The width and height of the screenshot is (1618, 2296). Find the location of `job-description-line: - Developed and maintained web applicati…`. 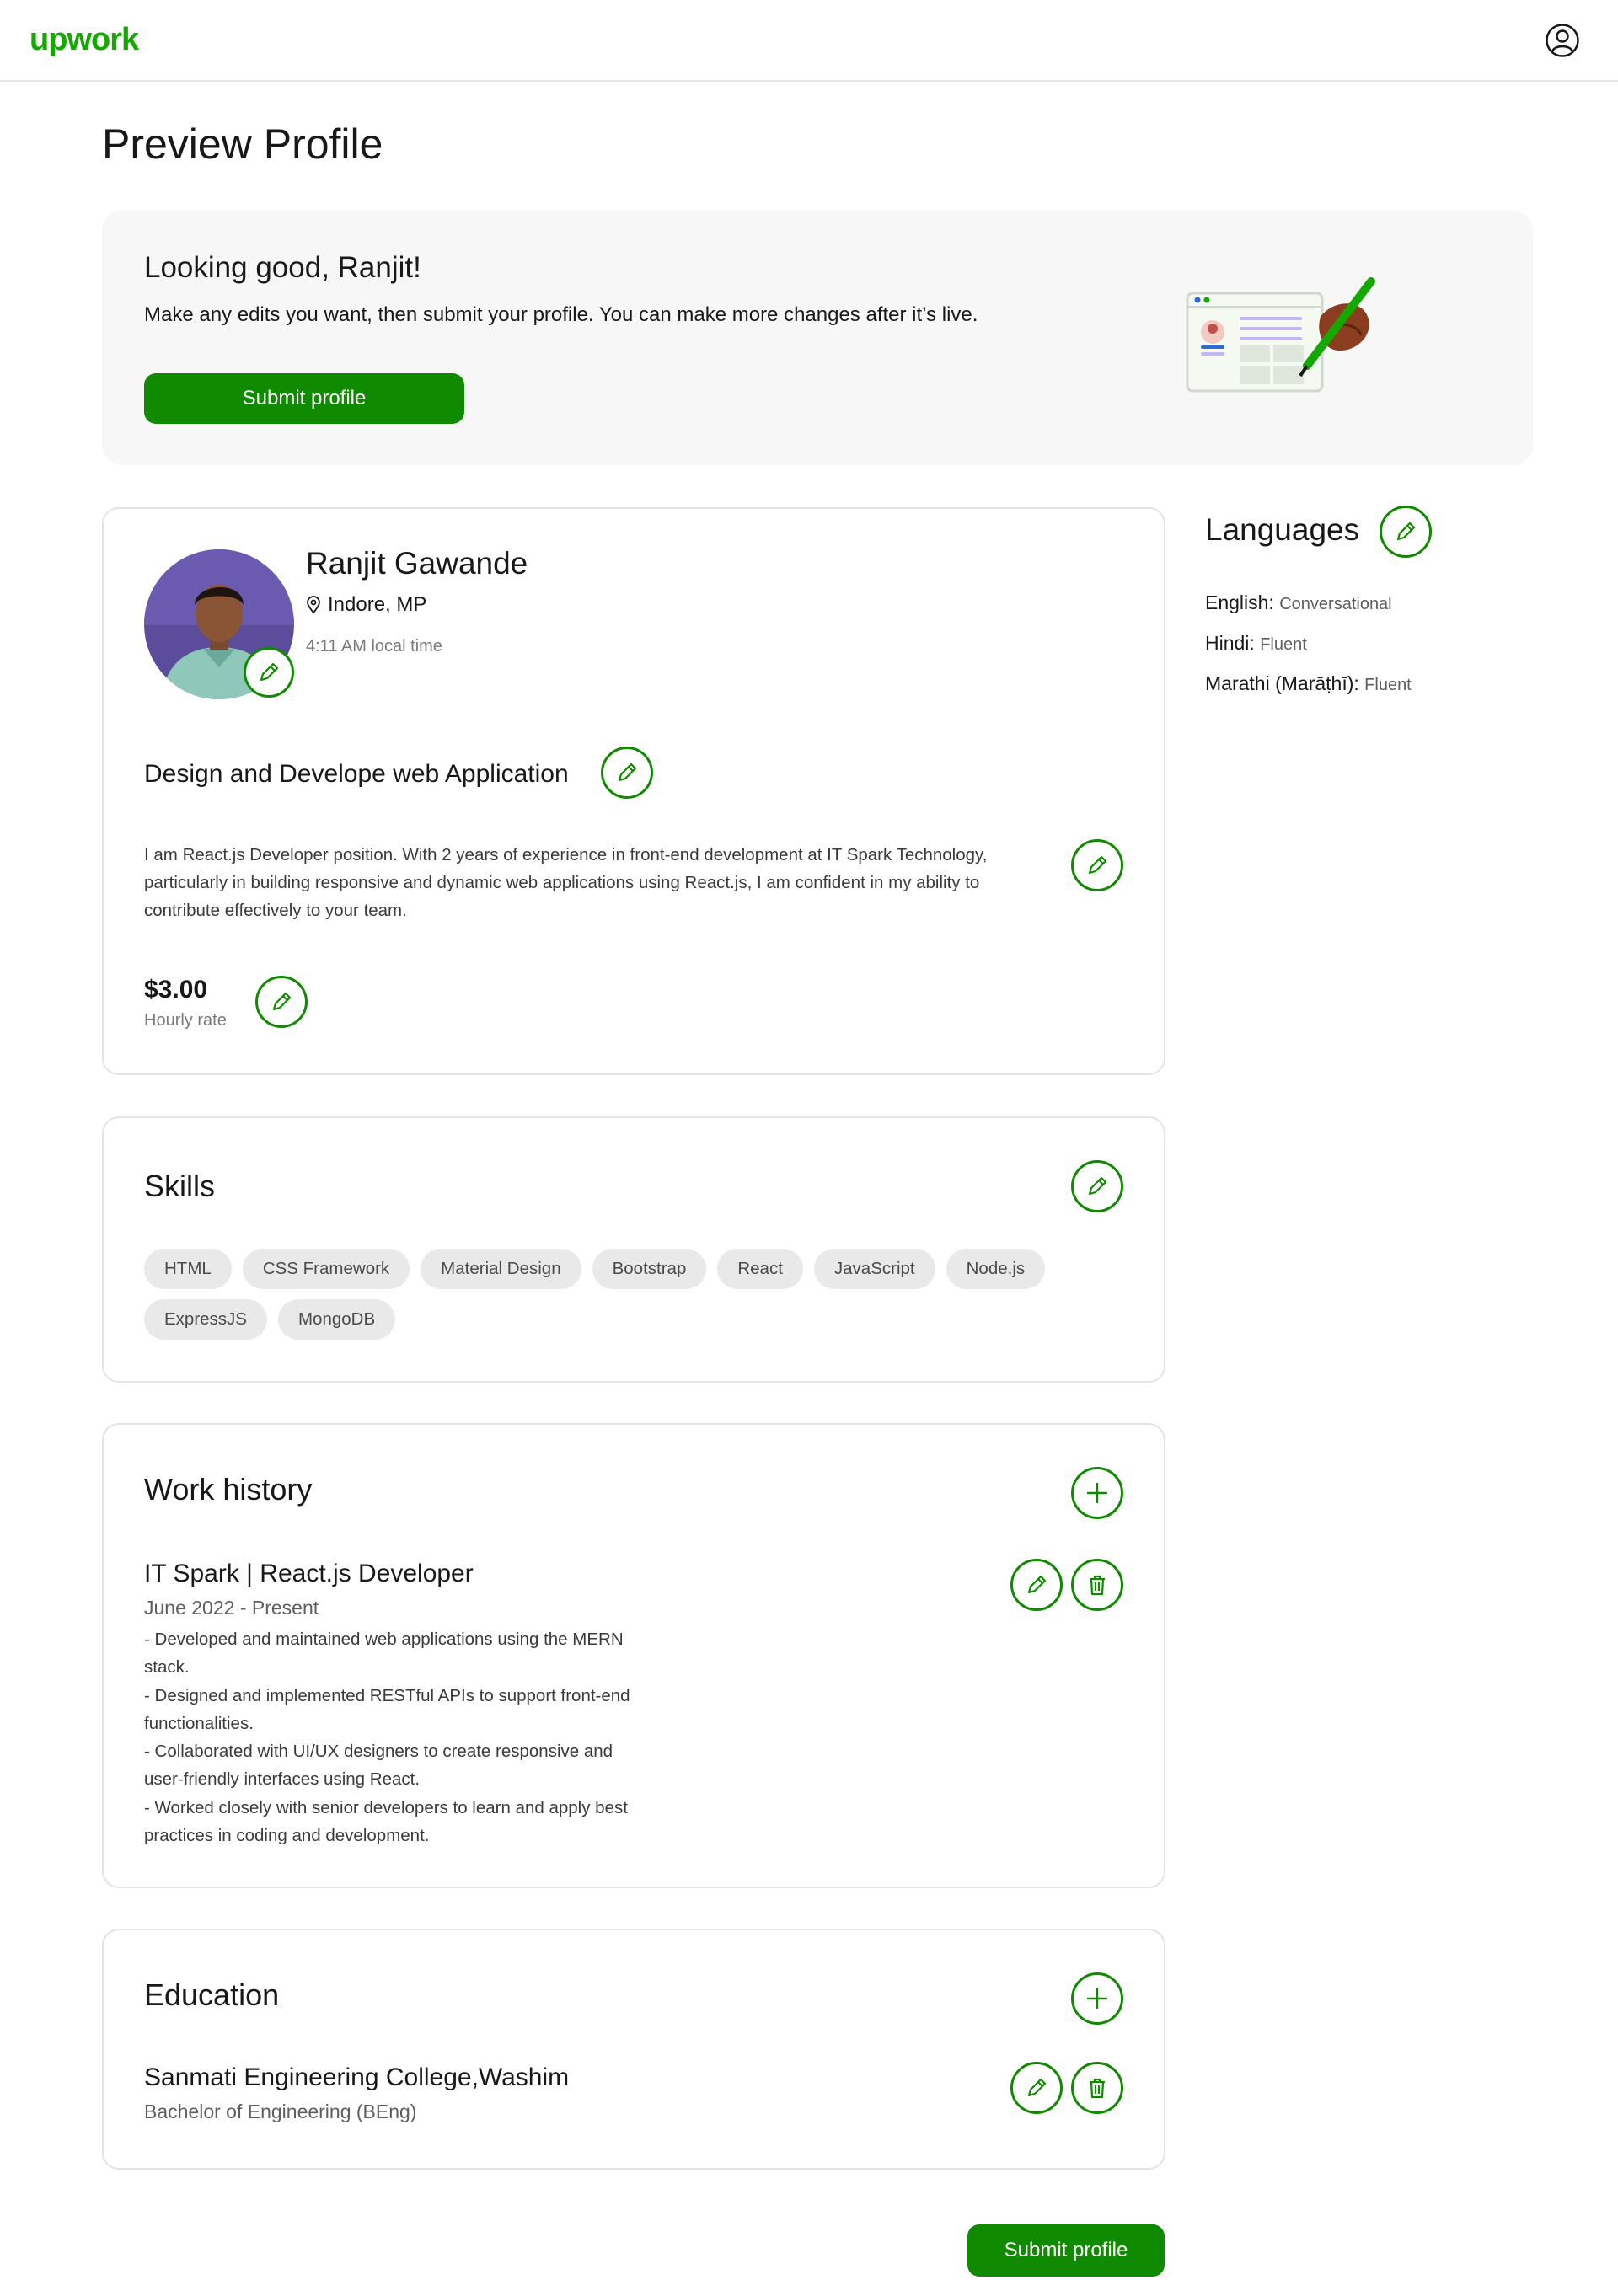

job-description-line: - Developed and maintained web applicati… is located at coordinates (384, 1639).